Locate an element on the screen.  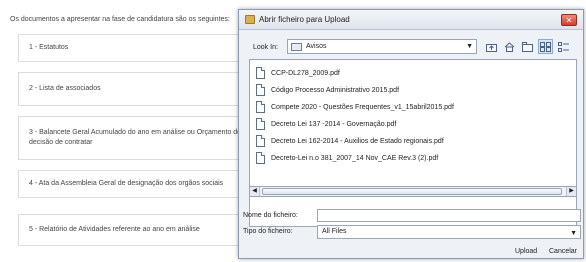
file-name-input is located at coordinates (449, 215).